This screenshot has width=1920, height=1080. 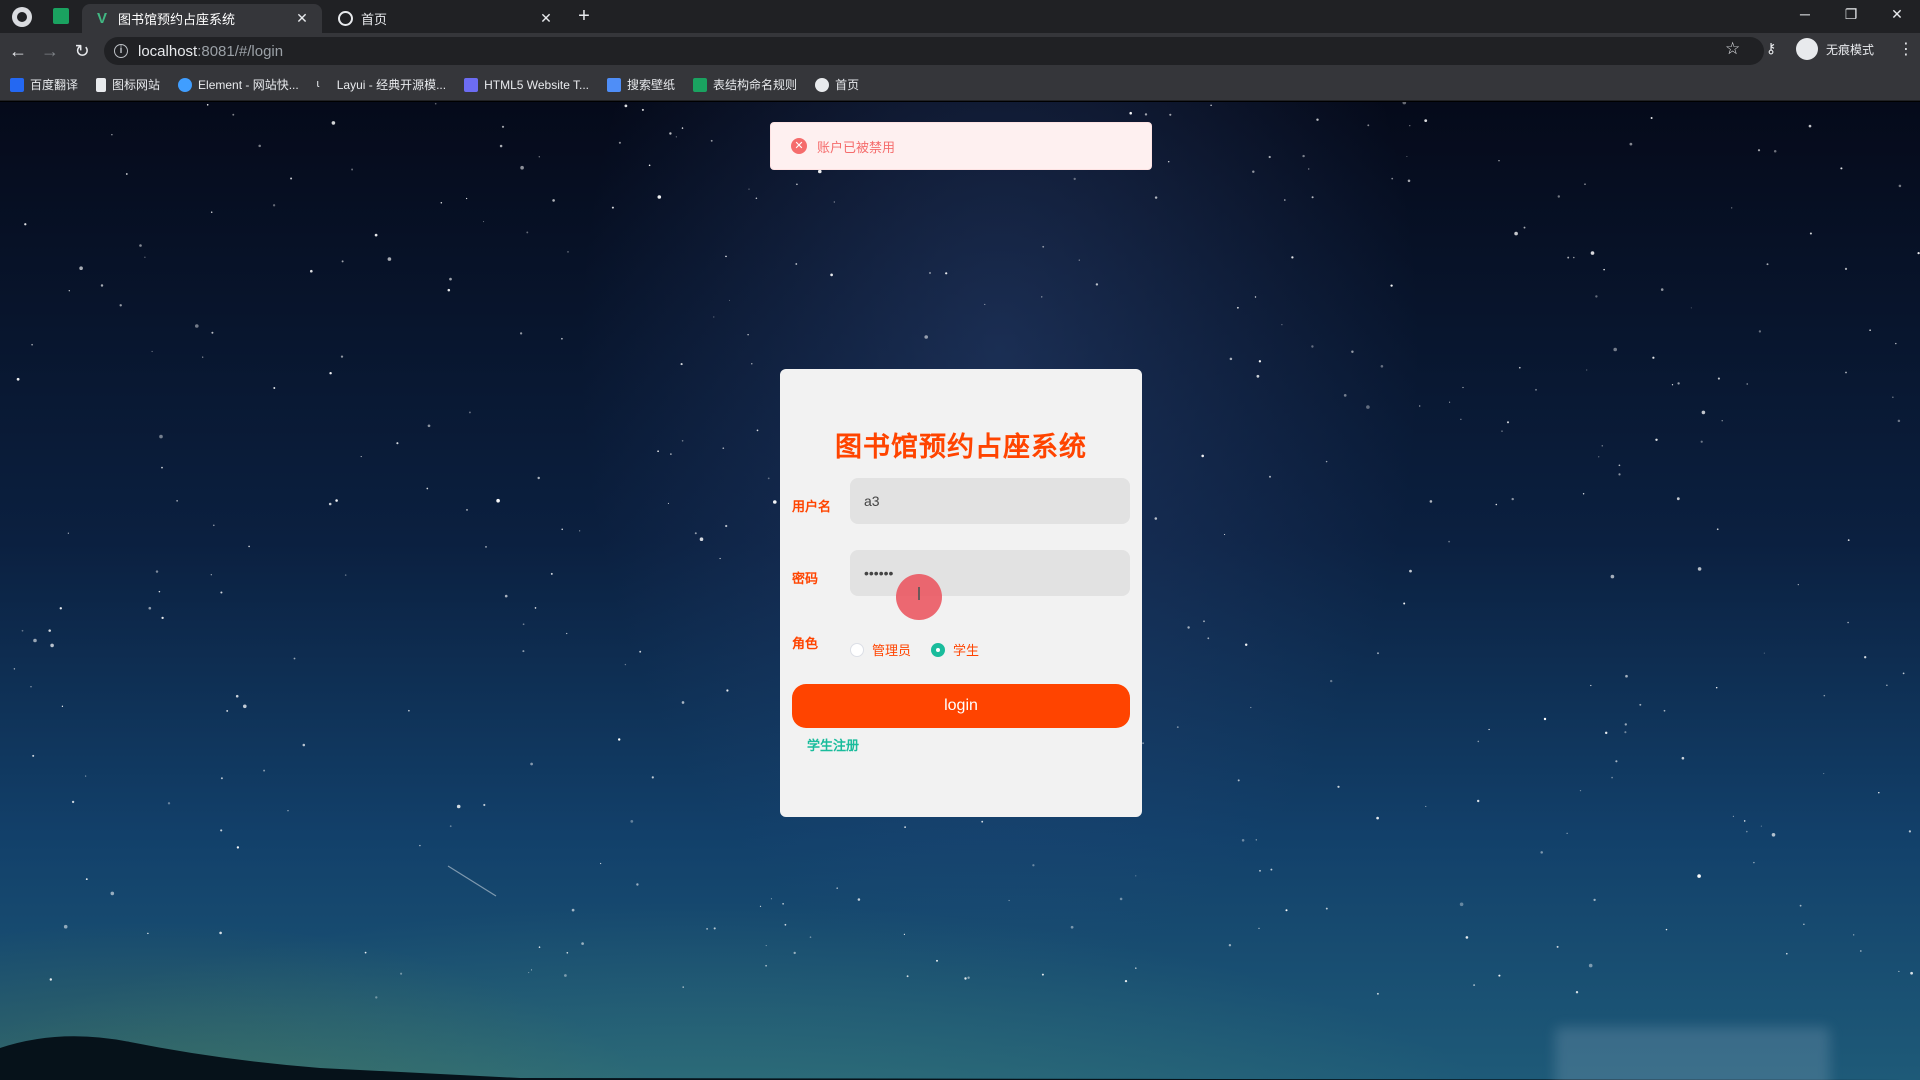 What do you see at coordinates (584, 16) in the screenshot?
I see `new-tab-button: +` at bounding box center [584, 16].